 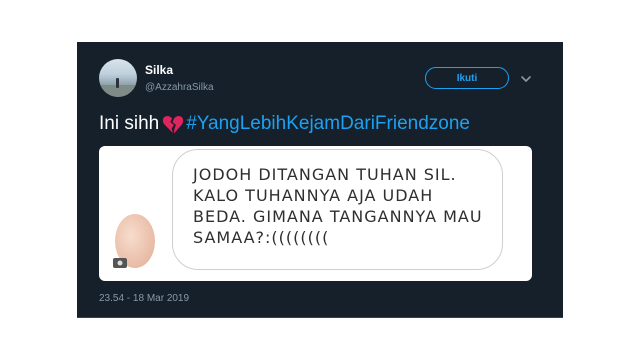 I want to click on chat-line: KALO TUHANNYA AJA UDAH, so click(x=313, y=195).